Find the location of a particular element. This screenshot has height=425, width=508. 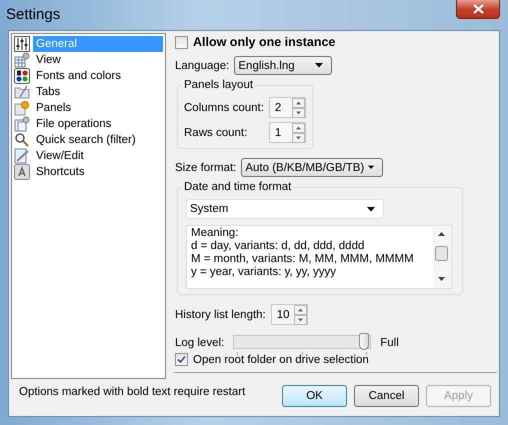

category-item: Panels is located at coordinates (88, 108).